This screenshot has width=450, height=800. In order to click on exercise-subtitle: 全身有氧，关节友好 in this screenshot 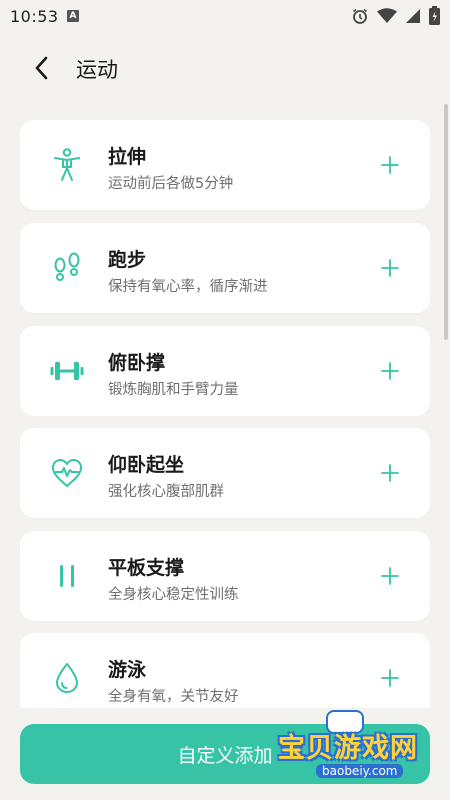, I will do `click(173, 697)`.